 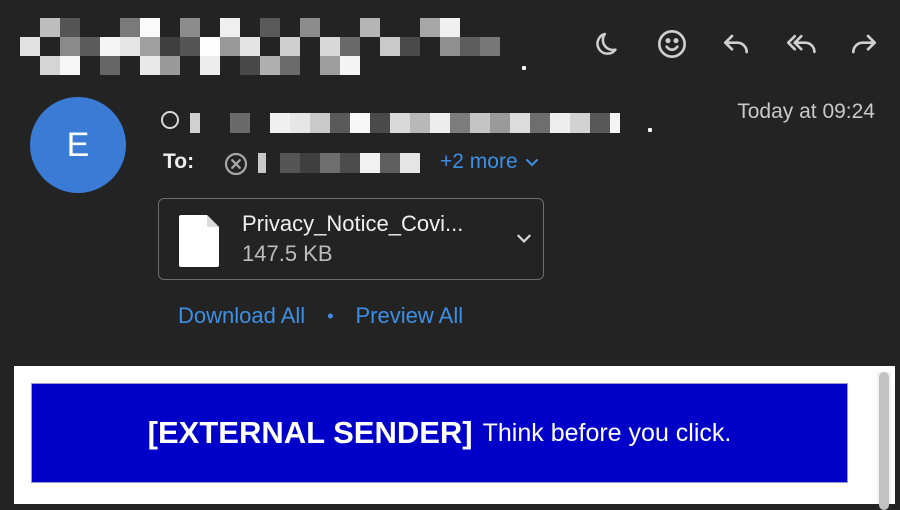 What do you see at coordinates (310, 432) in the screenshot?
I see `banner-strong: [EXTERNAL SENDER]` at bounding box center [310, 432].